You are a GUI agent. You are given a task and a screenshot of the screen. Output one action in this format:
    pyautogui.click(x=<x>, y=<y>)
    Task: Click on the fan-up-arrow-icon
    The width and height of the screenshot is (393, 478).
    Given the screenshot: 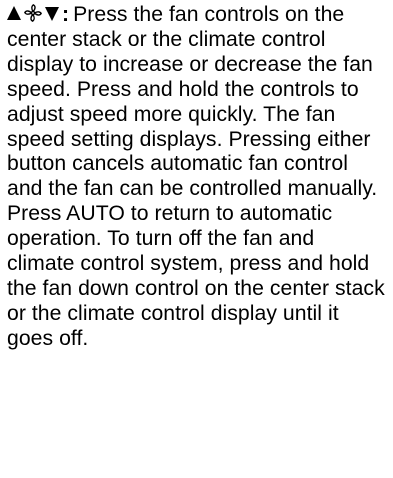 What is the action you would take?
    pyautogui.click(x=14, y=13)
    